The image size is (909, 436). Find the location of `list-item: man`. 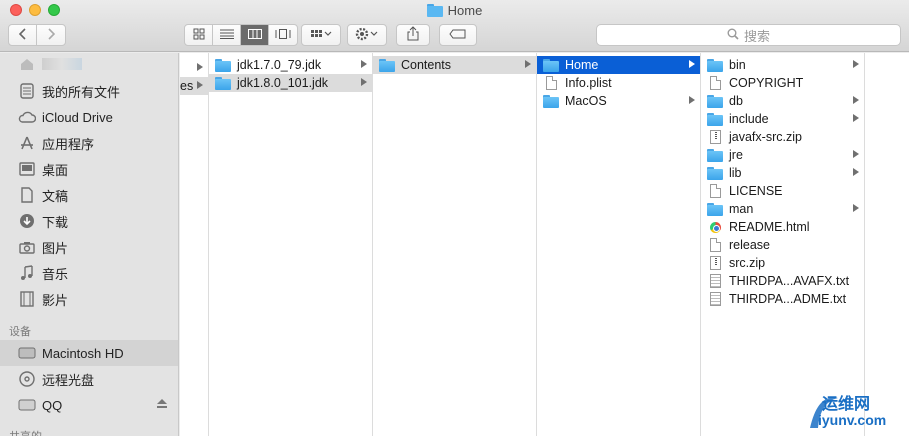

list-item: man is located at coordinates (782, 209).